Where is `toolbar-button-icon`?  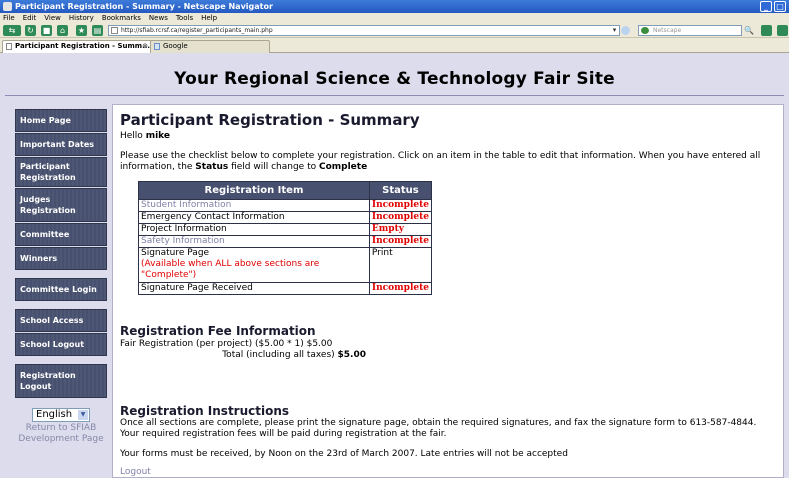 toolbar-button-icon is located at coordinates (766, 30).